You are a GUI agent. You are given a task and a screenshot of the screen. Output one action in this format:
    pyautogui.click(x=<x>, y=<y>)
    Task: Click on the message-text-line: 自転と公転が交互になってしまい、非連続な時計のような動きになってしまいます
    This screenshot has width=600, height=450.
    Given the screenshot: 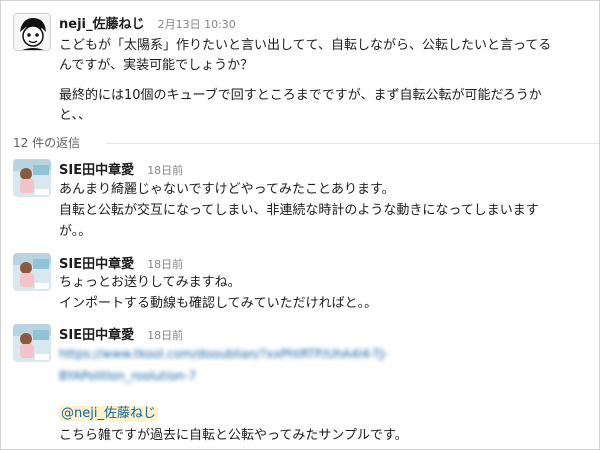 What is the action you would take?
    pyautogui.click(x=299, y=210)
    